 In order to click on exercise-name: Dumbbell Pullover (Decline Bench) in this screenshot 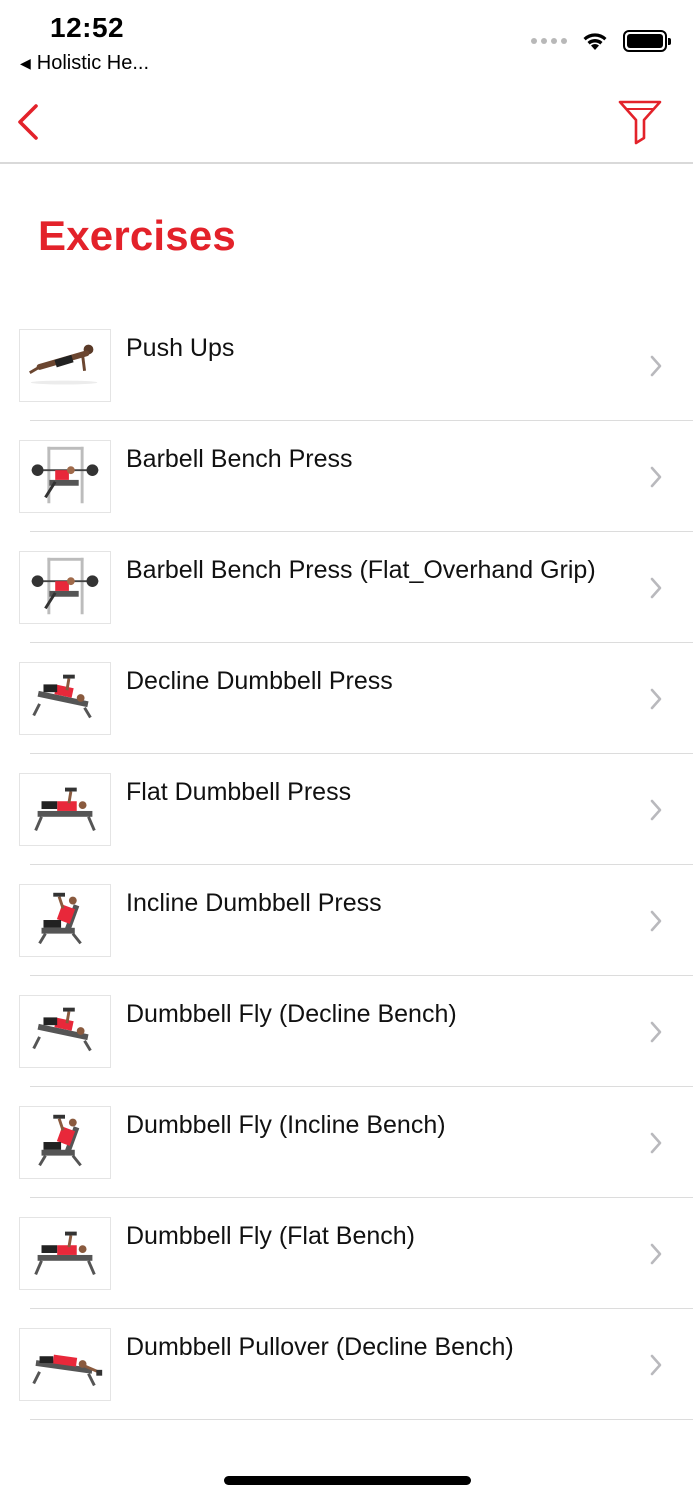, I will do `click(320, 1347)`.